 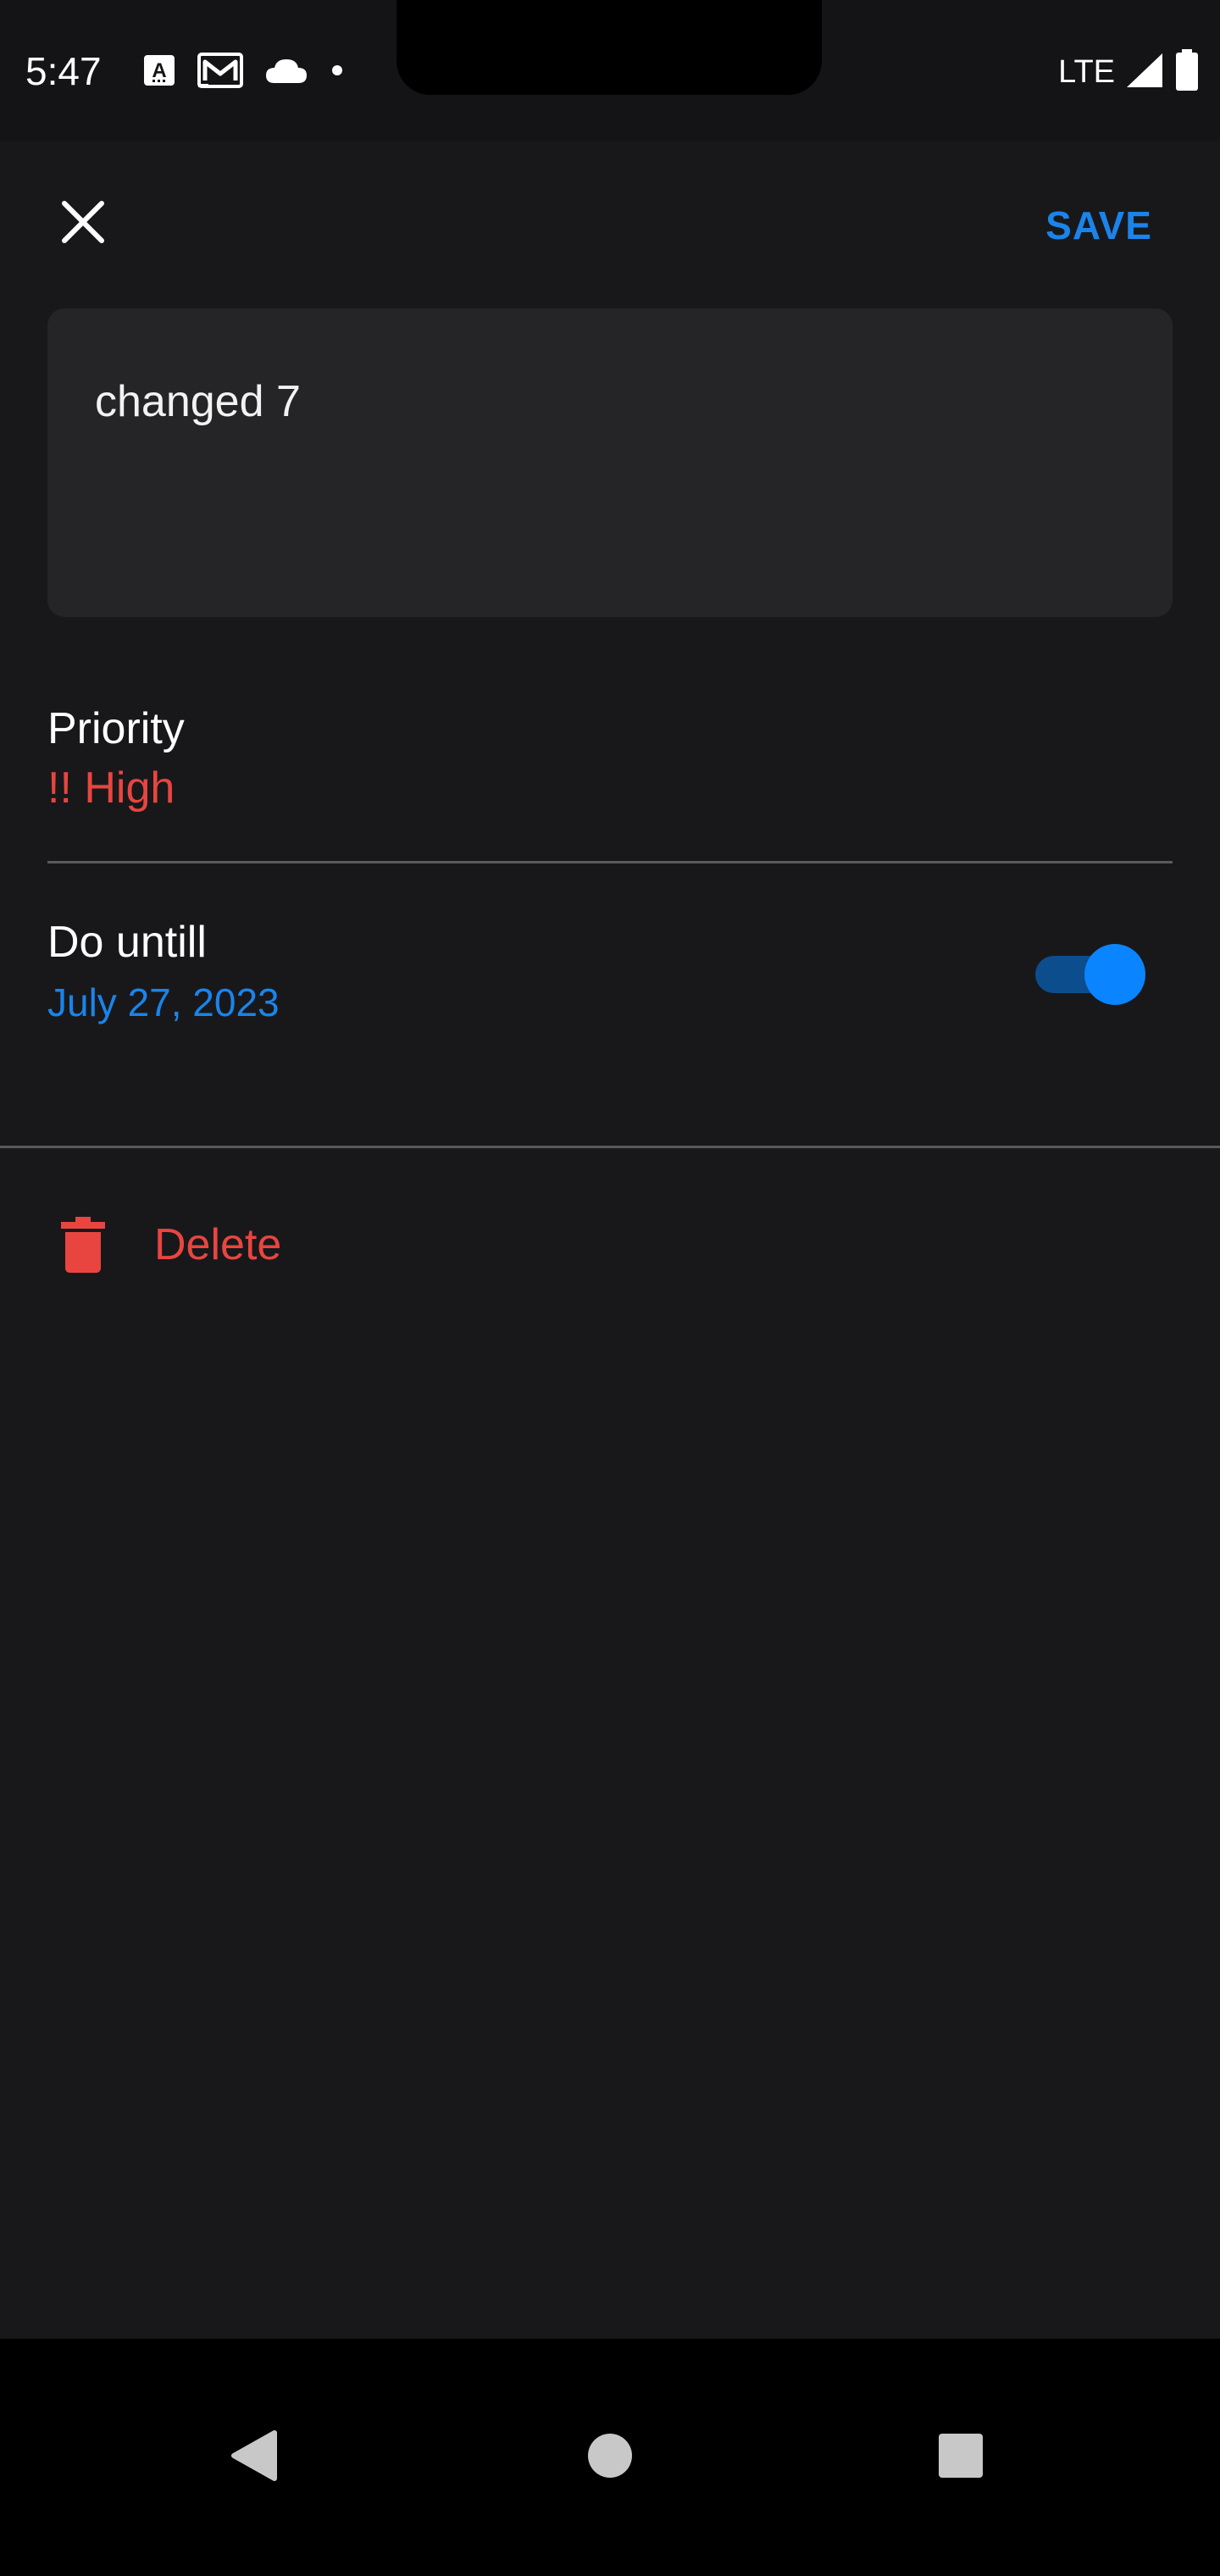 What do you see at coordinates (286, 72) in the screenshot?
I see `cloud-icon` at bounding box center [286, 72].